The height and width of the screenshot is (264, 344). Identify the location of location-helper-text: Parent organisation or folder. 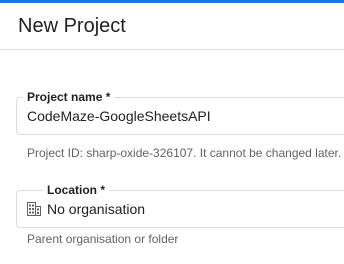
(103, 239).